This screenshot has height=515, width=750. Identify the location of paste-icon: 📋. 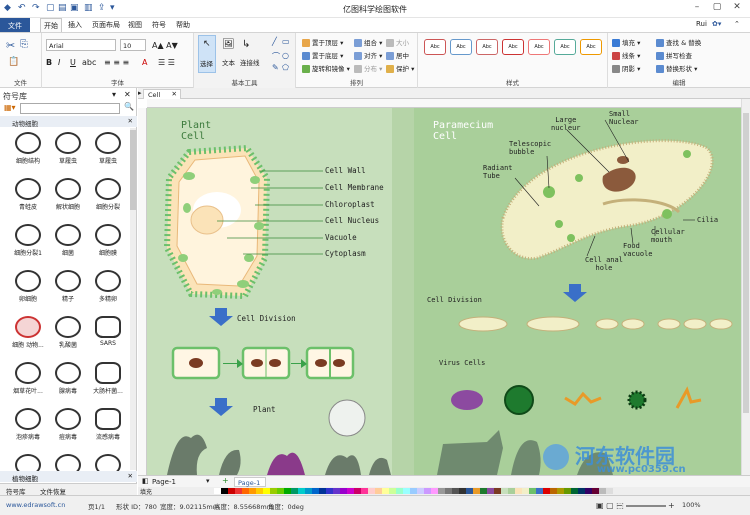
(13, 62).